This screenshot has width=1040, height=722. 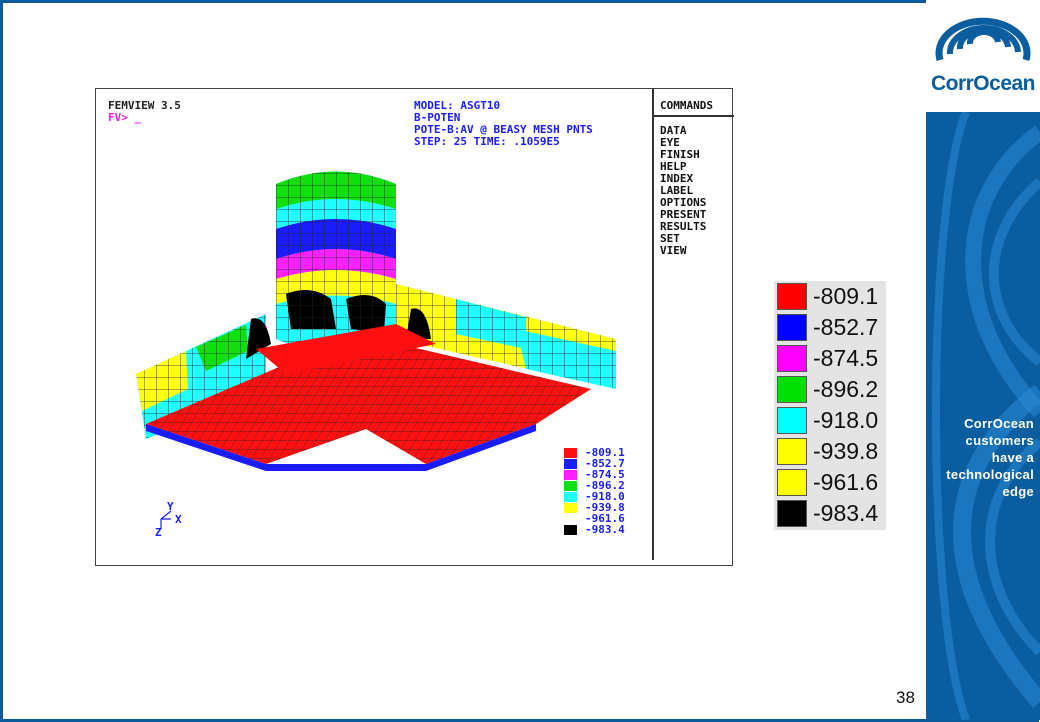 What do you see at coordinates (846, 451) in the screenshot?
I see `legend-value: -939.8` at bounding box center [846, 451].